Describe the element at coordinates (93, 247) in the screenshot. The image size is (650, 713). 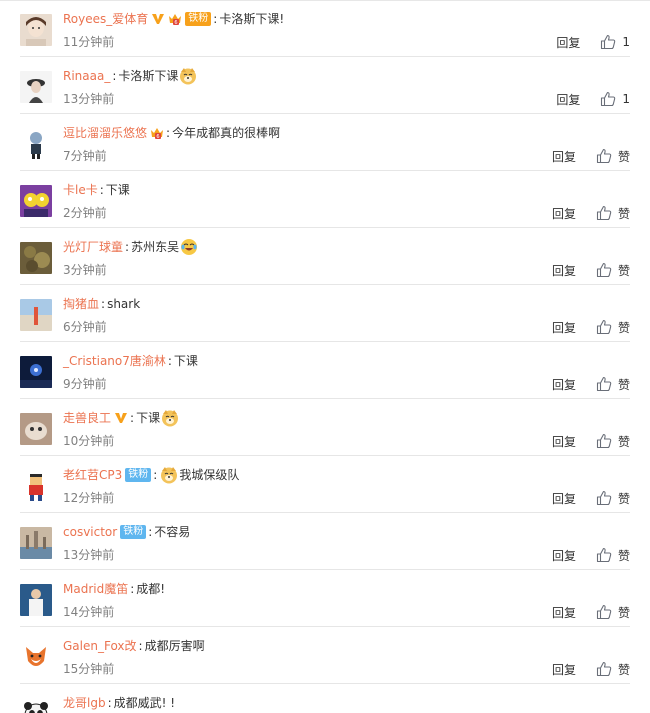
I see `username-link: 光灯厂球童` at that location.